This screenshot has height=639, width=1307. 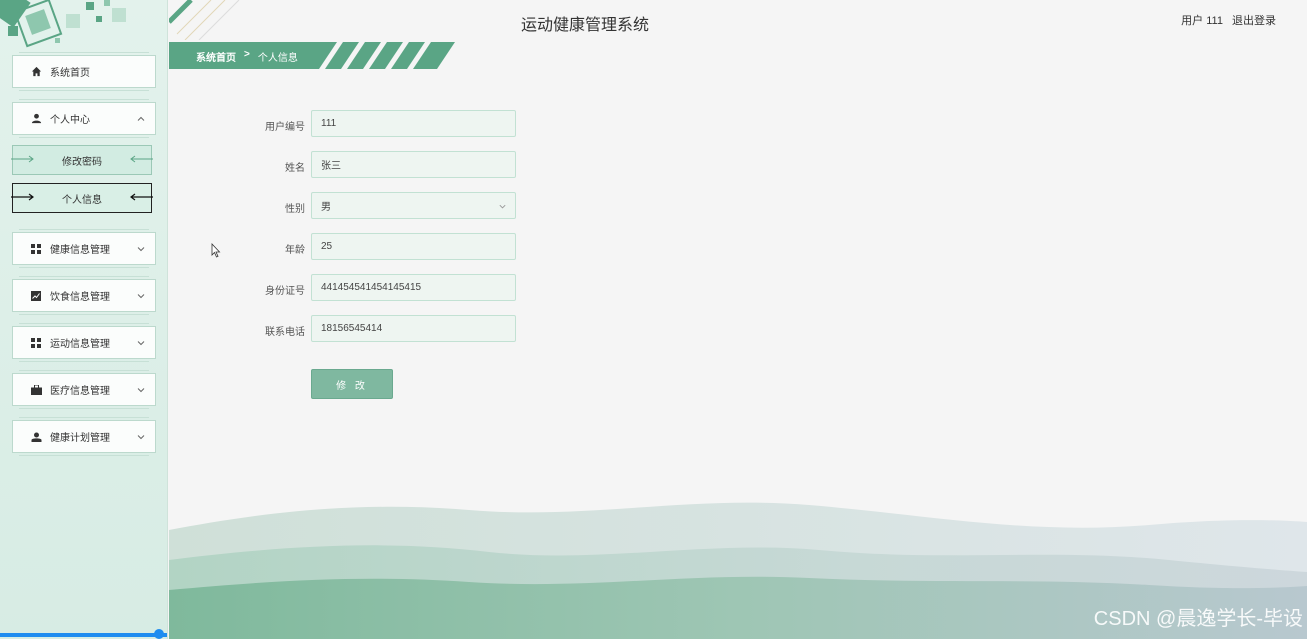 What do you see at coordinates (80, 391) in the screenshot?
I see `sidebar-item-label: 医疗信息管理` at bounding box center [80, 391].